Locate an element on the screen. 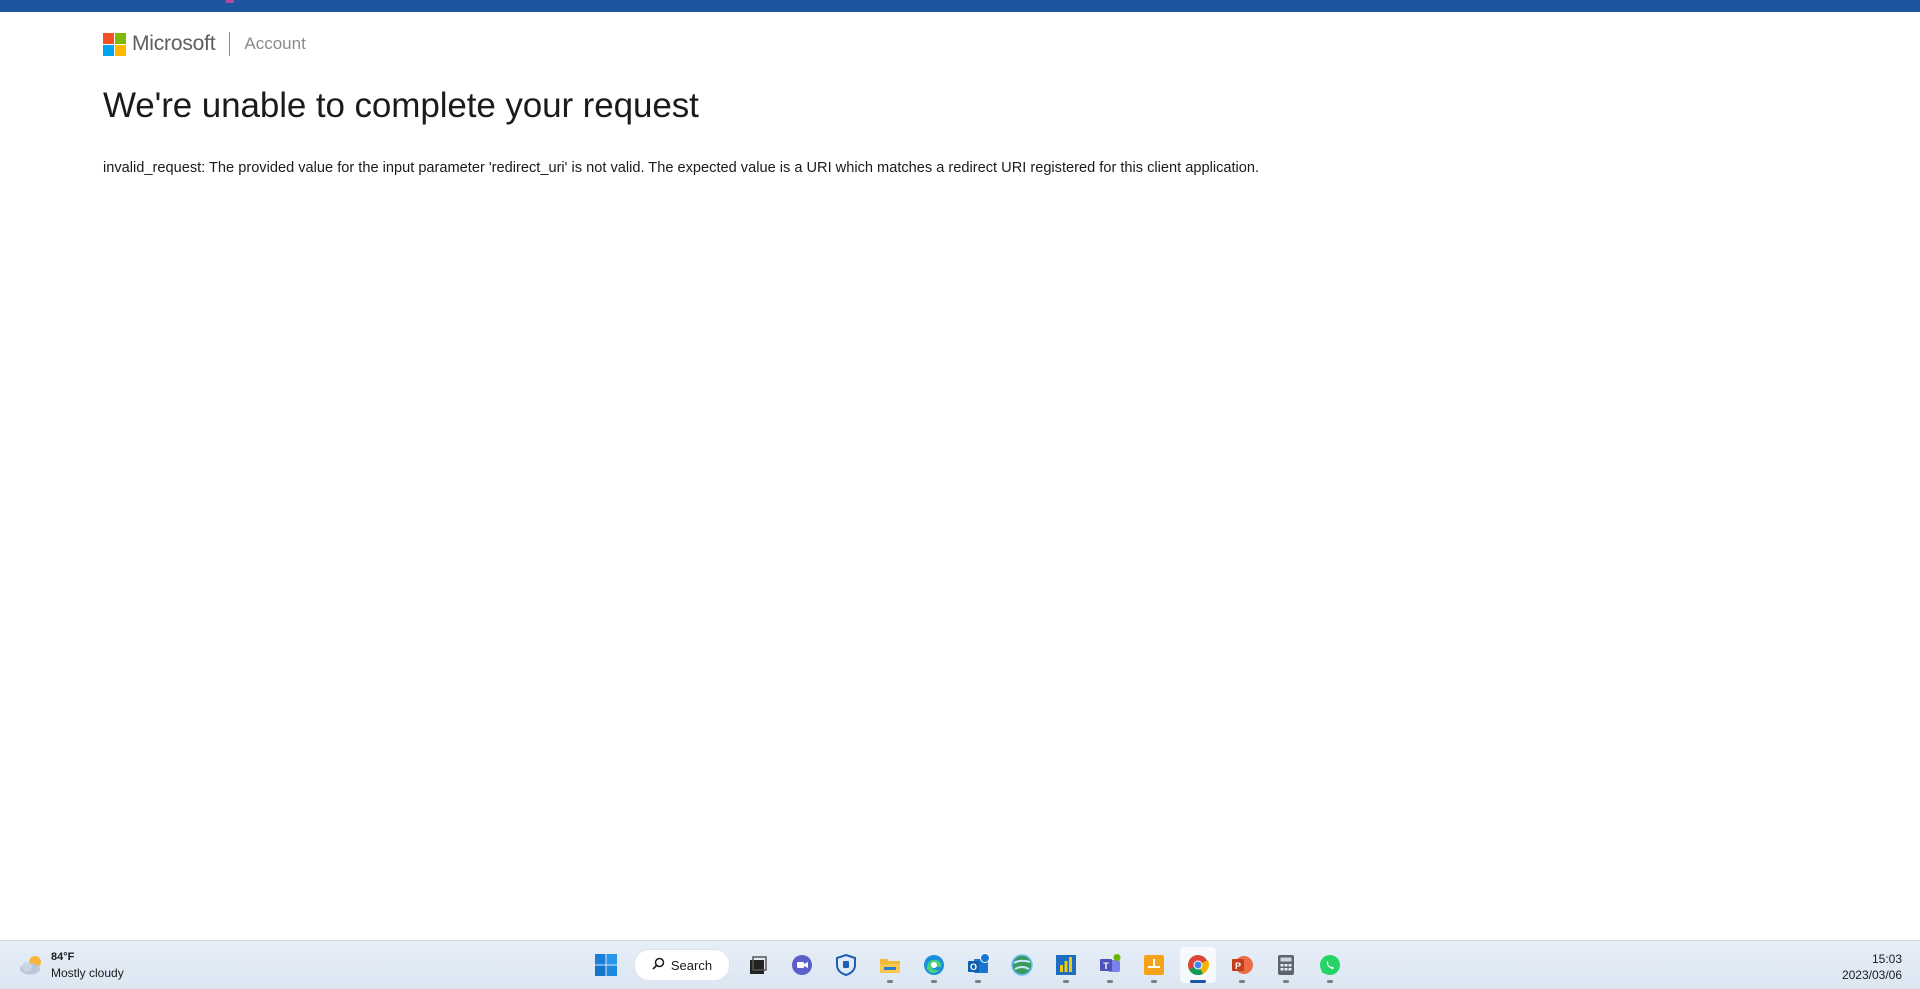 The height and width of the screenshot is (989, 1920). network-globe-button is located at coordinates (1022, 965).